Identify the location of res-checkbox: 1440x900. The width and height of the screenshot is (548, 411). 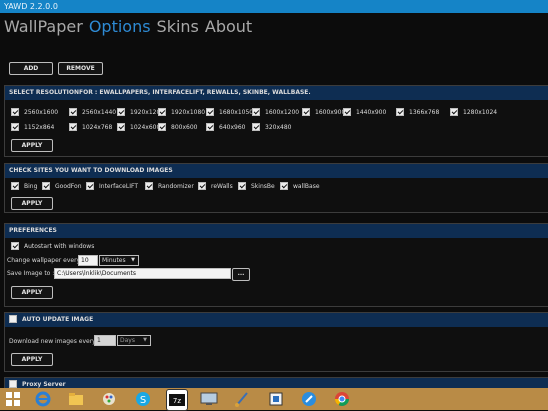
(364, 112).